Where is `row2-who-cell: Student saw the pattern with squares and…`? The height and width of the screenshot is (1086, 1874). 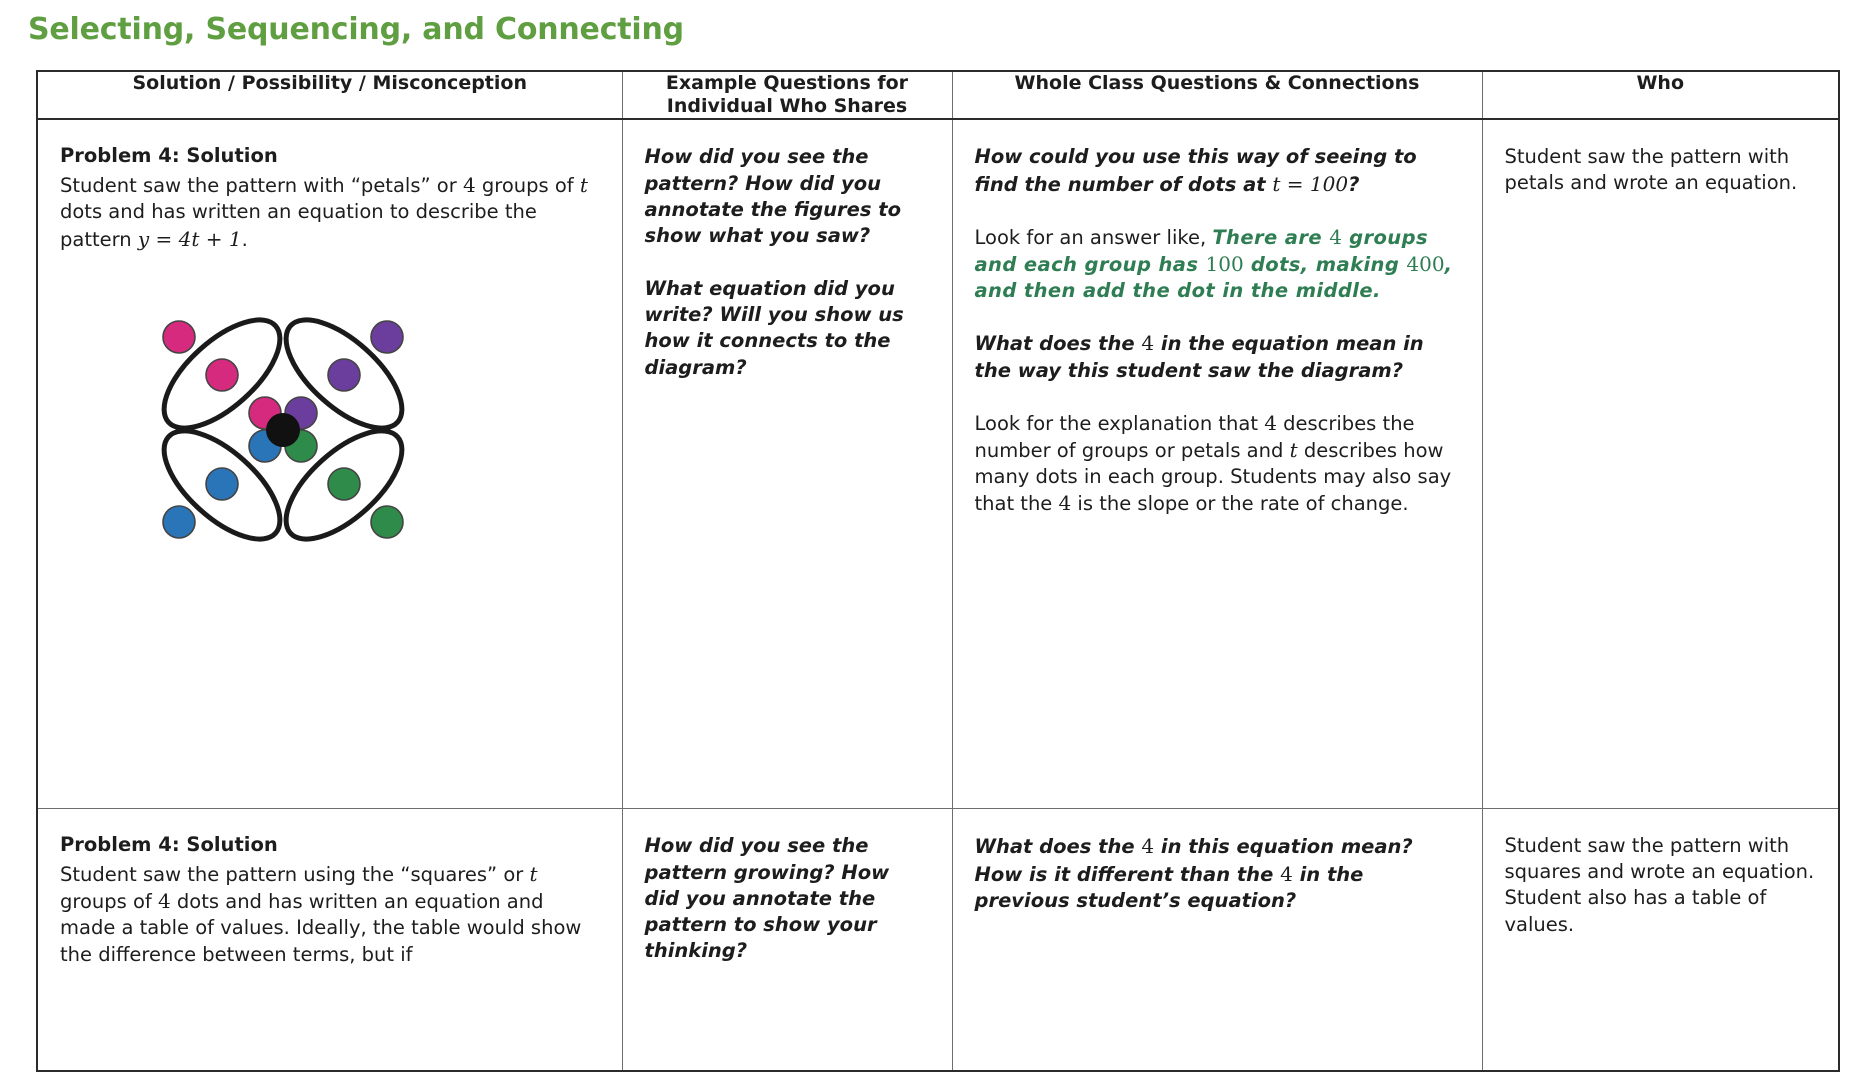
row2-who-cell: Student saw the pattern with squares and… is located at coordinates (1660, 940).